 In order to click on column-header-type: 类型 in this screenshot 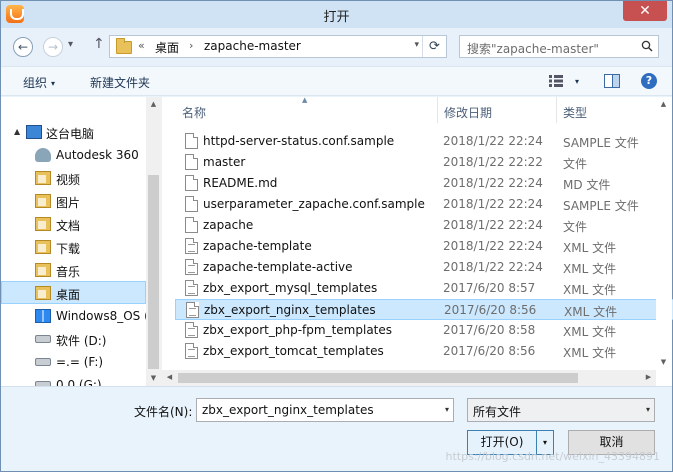, I will do `click(575, 112)`.